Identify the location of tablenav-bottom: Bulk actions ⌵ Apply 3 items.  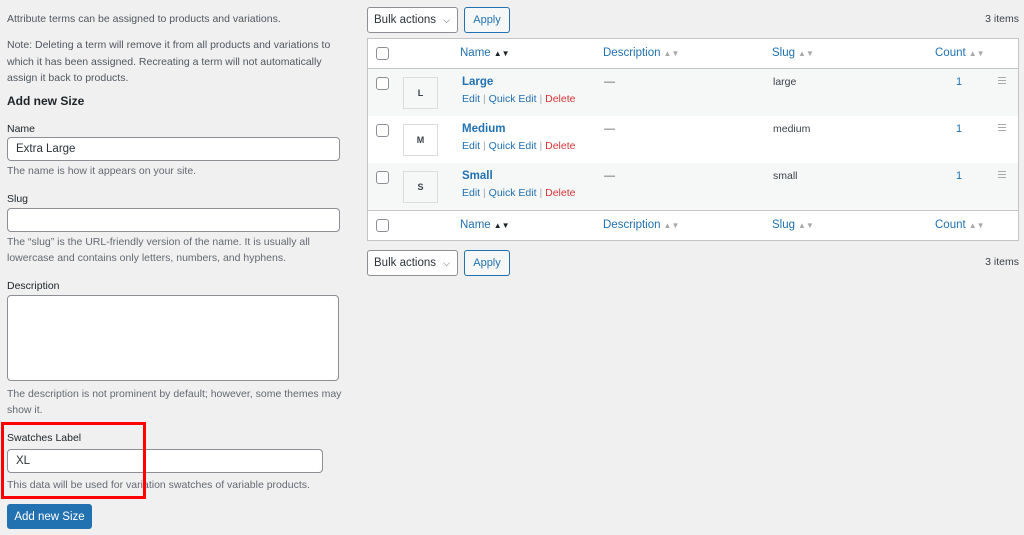
(693, 263).